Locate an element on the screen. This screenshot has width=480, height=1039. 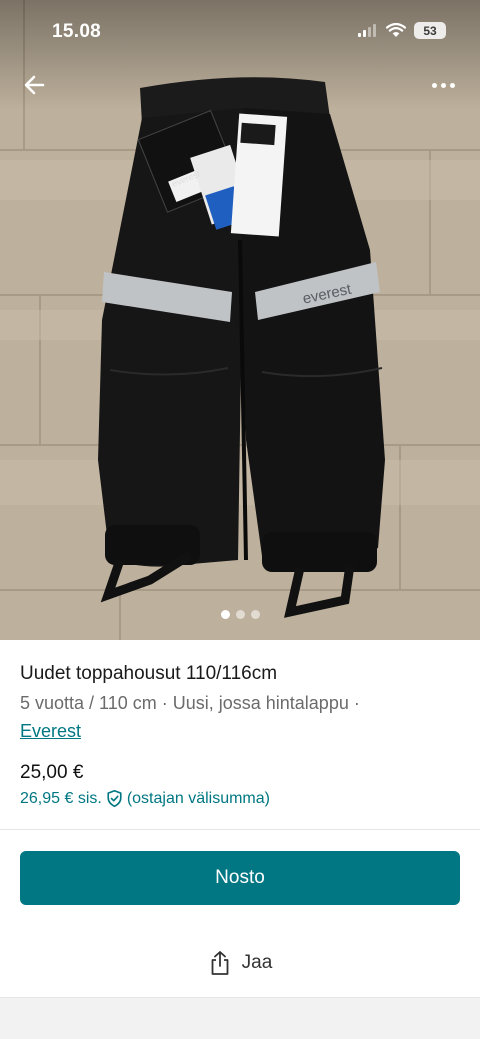
signal-icon is located at coordinates (367, 30).